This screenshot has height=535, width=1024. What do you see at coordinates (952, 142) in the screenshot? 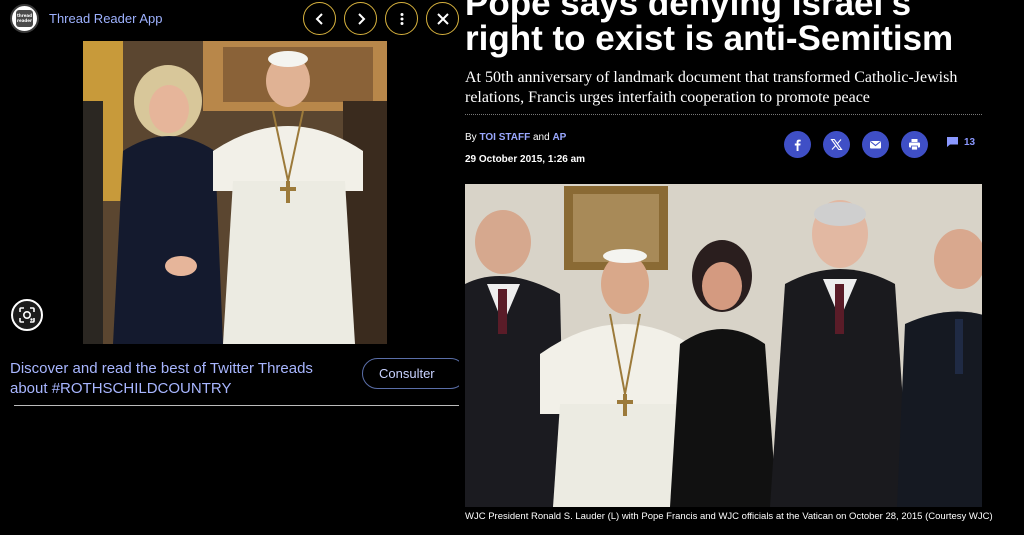
I see `comment-icon` at bounding box center [952, 142].